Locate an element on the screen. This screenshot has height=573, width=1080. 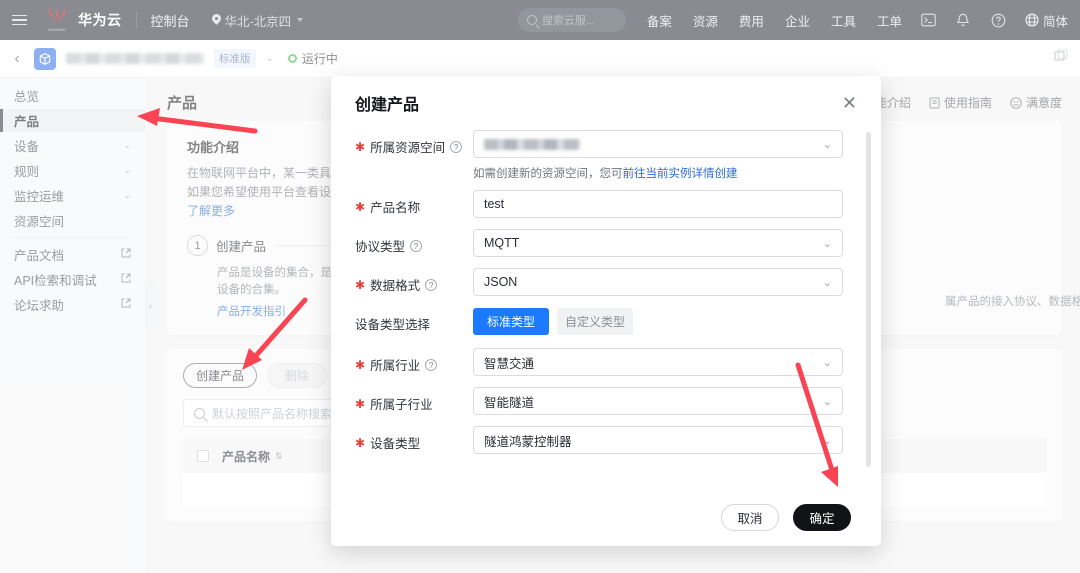
segment-custom-type: 自定义类型 is located at coordinates (595, 321).